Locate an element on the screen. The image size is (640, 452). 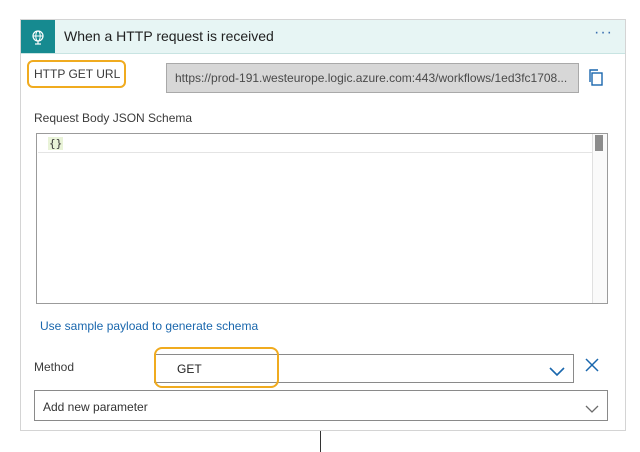
card-title: When a HTTP request is received is located at coordinates (169, 36).